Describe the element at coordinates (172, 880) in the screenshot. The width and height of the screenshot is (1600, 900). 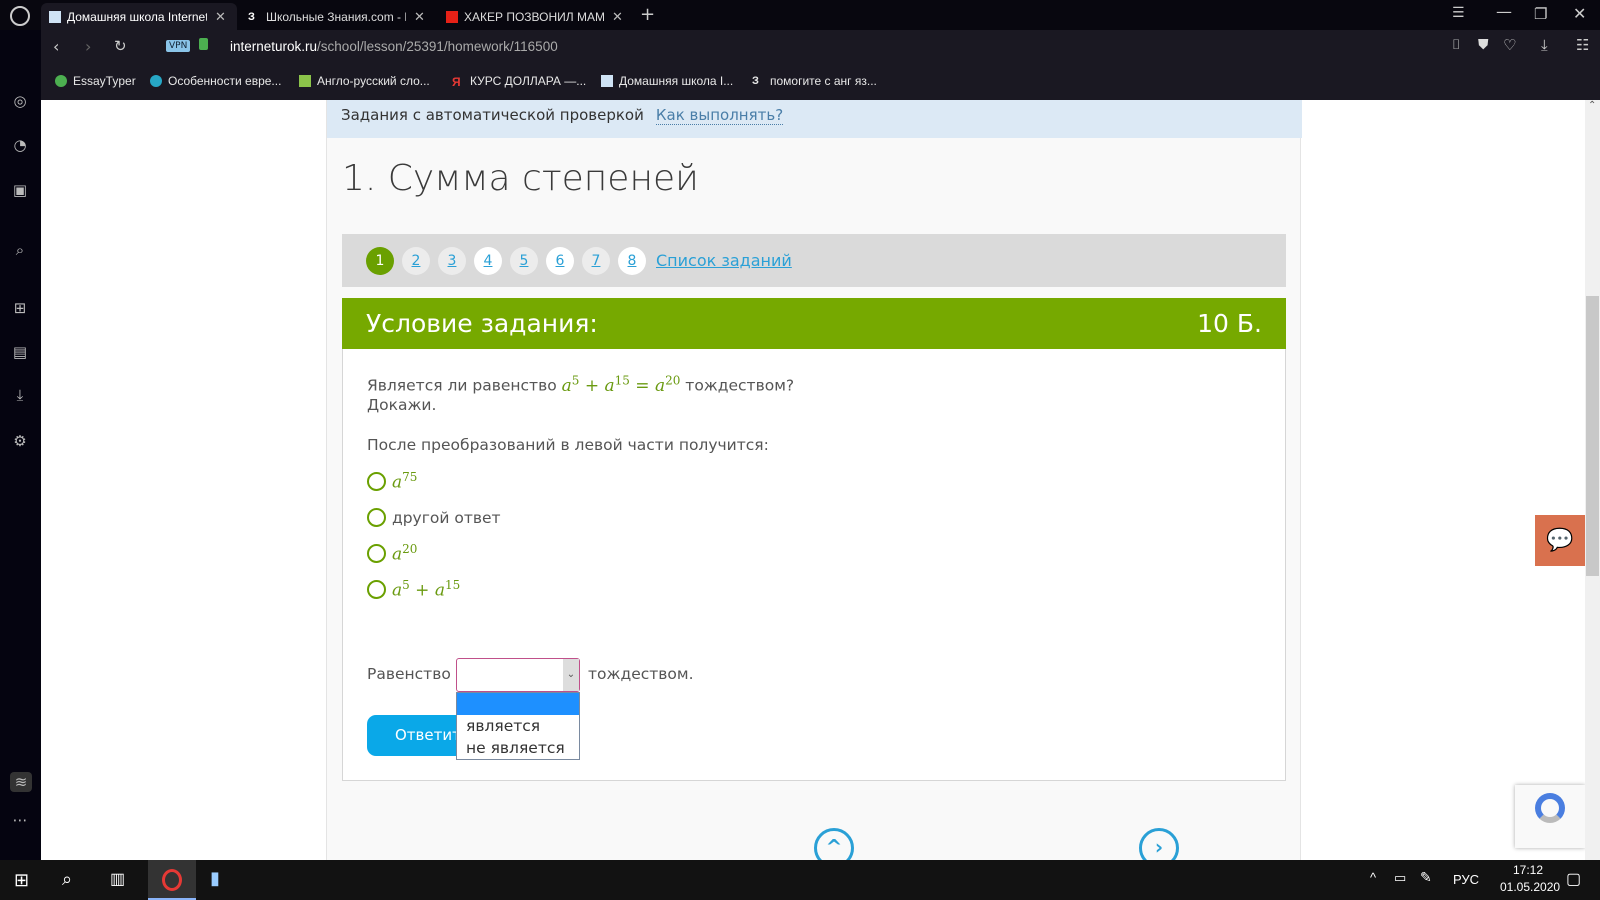
I see `opera-taskbar-button` at that location.